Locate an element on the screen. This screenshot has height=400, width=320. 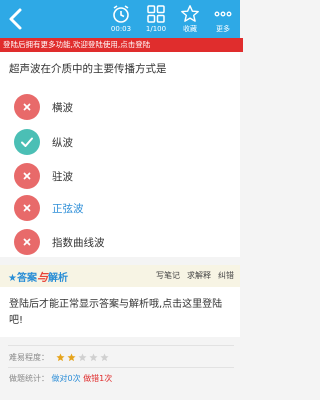
progress-button: 1/100 is located at coordinates (156, 19).